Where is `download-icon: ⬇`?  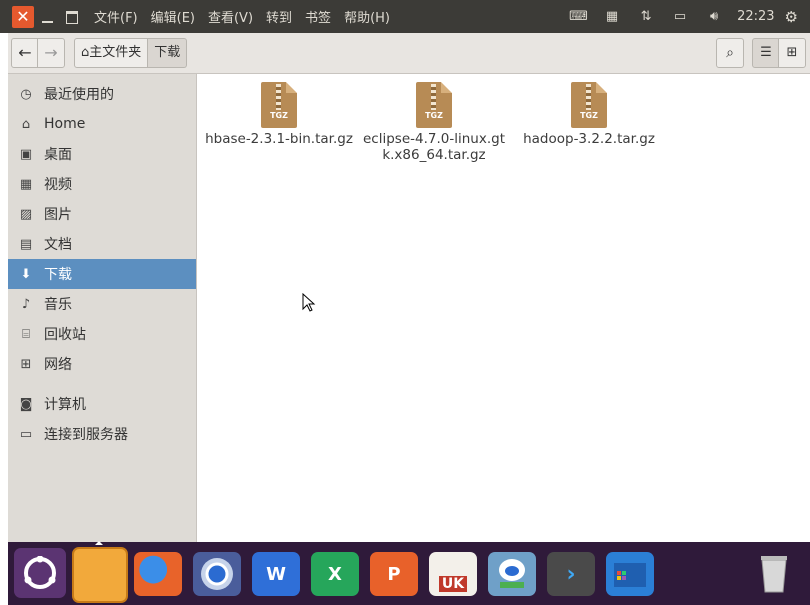 download-icon: ⬇ is located at coordinates (26, 274).